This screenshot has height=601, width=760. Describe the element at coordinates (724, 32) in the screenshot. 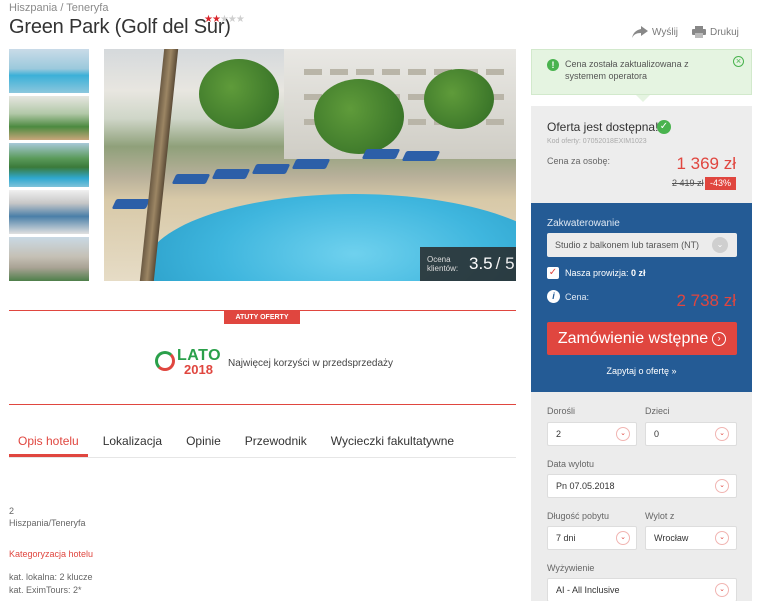

I see `print-label: Drukuj` at that location.